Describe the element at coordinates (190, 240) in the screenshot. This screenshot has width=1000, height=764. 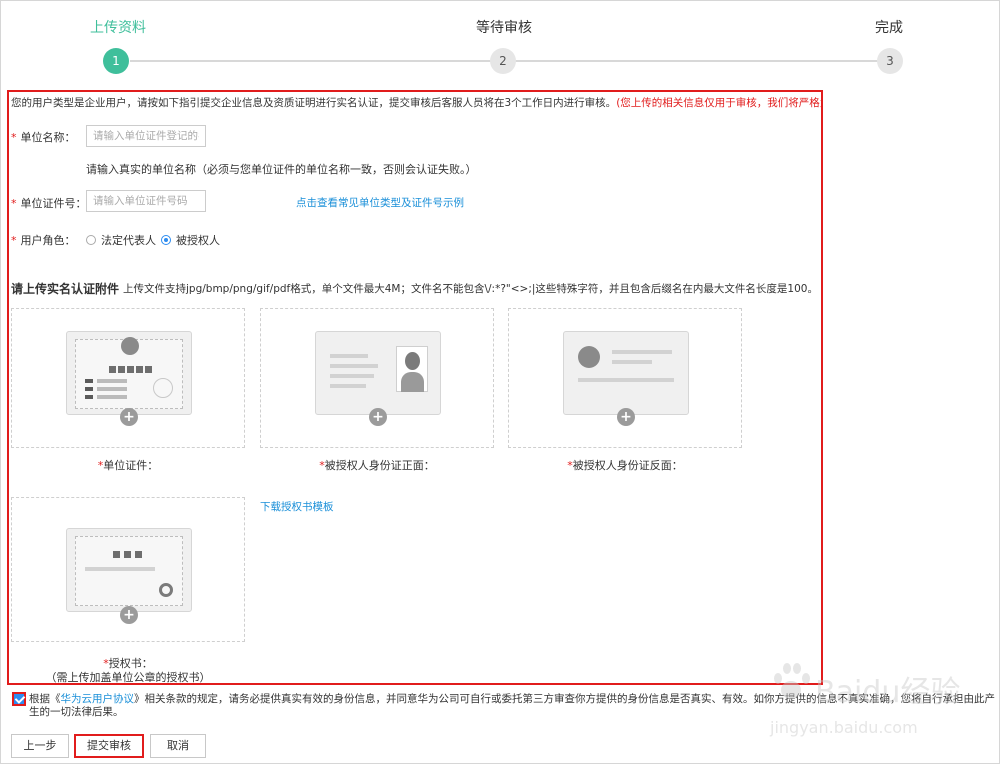
I see `role-radio-authorized: 被授权人` at that location.